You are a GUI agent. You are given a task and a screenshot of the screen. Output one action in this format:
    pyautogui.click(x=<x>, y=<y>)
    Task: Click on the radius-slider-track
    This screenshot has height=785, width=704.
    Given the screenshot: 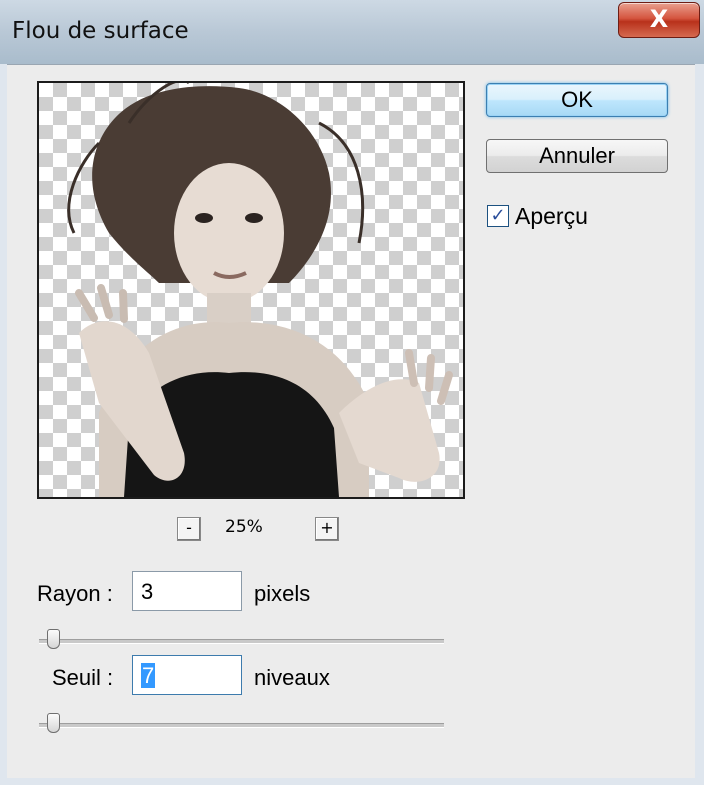 What is the action you would take?
    pyautogui.click(x=241, y=641)
    